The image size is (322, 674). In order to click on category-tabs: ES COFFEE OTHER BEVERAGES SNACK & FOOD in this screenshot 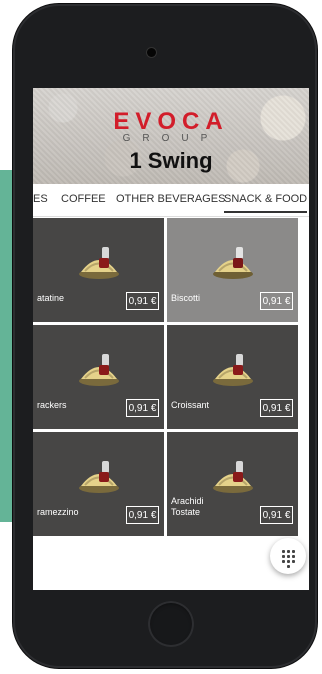, I will do `click(171, 200)`.